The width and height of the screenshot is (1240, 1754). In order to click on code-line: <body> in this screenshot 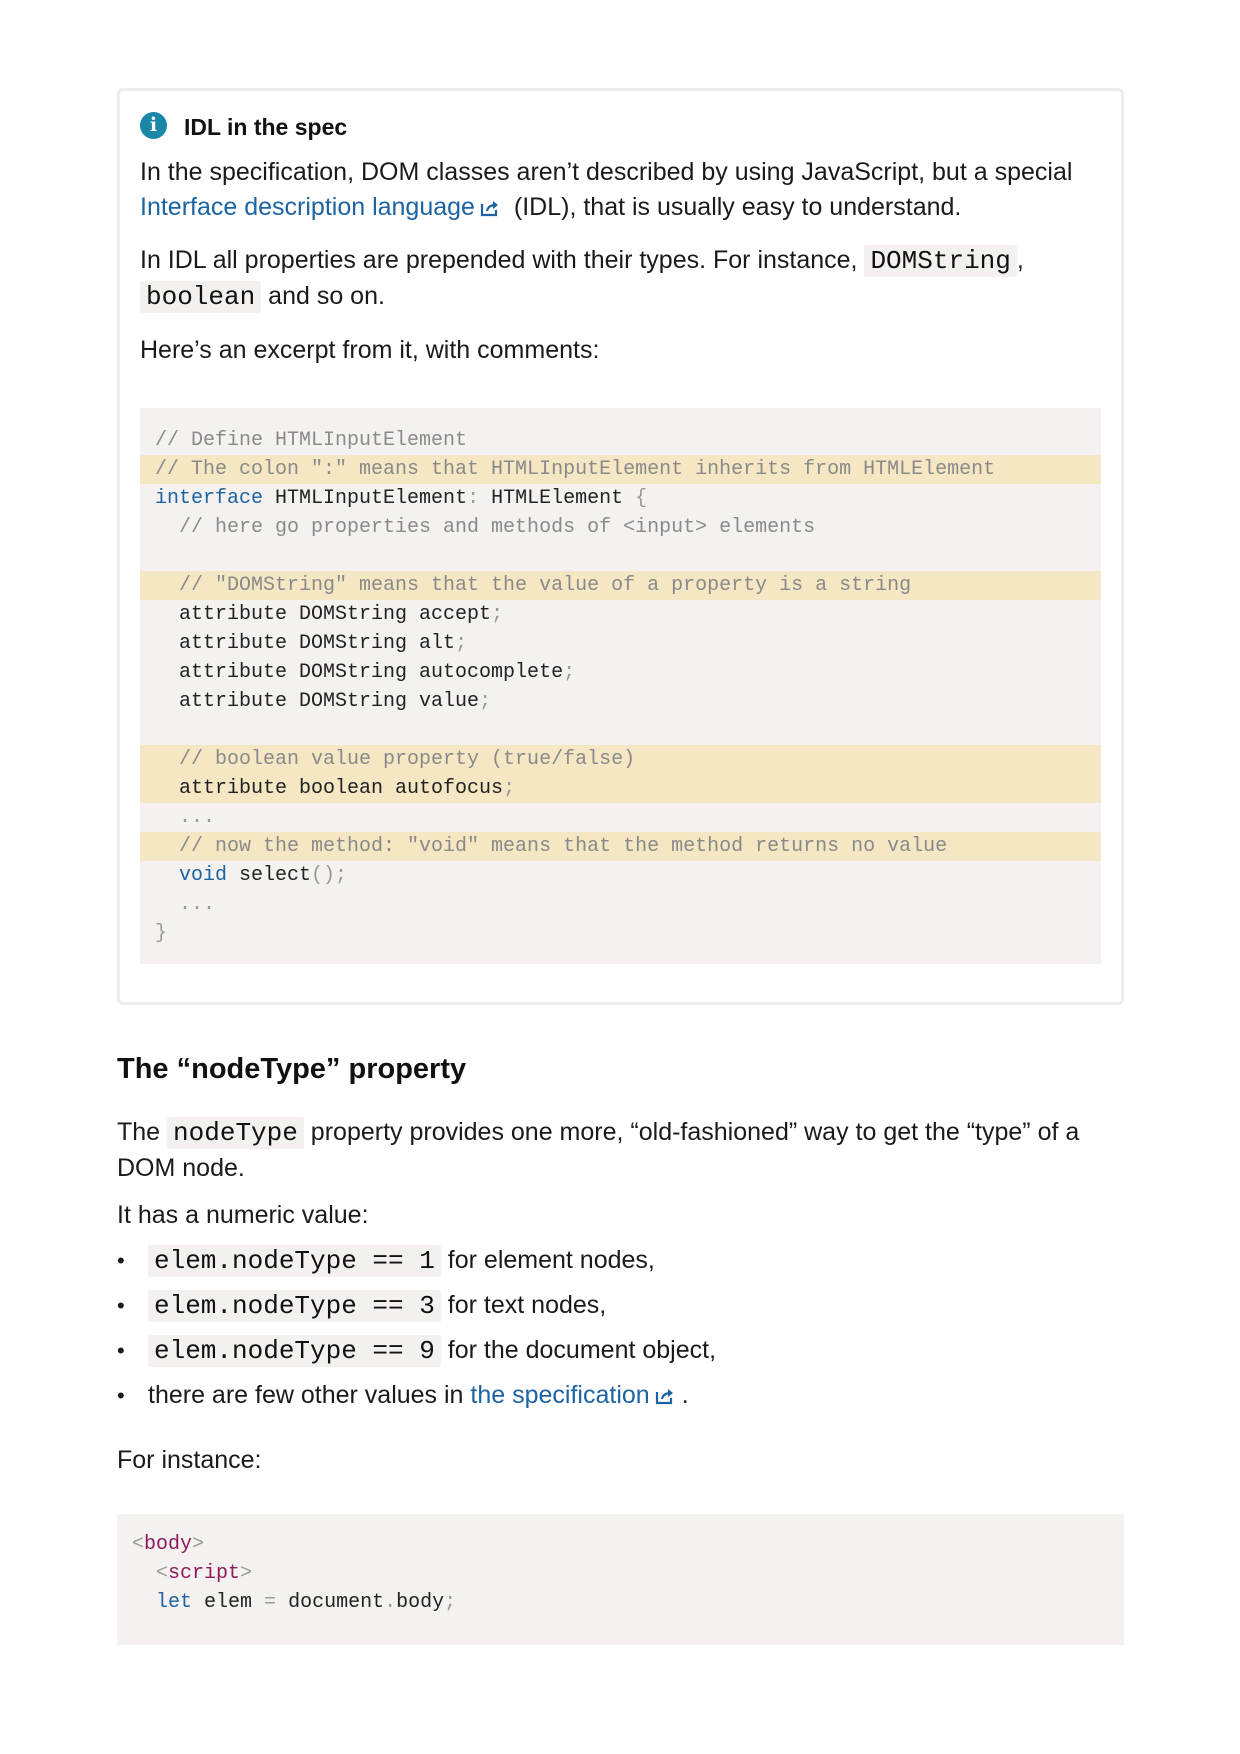, I will do `click(620, 1544)`.